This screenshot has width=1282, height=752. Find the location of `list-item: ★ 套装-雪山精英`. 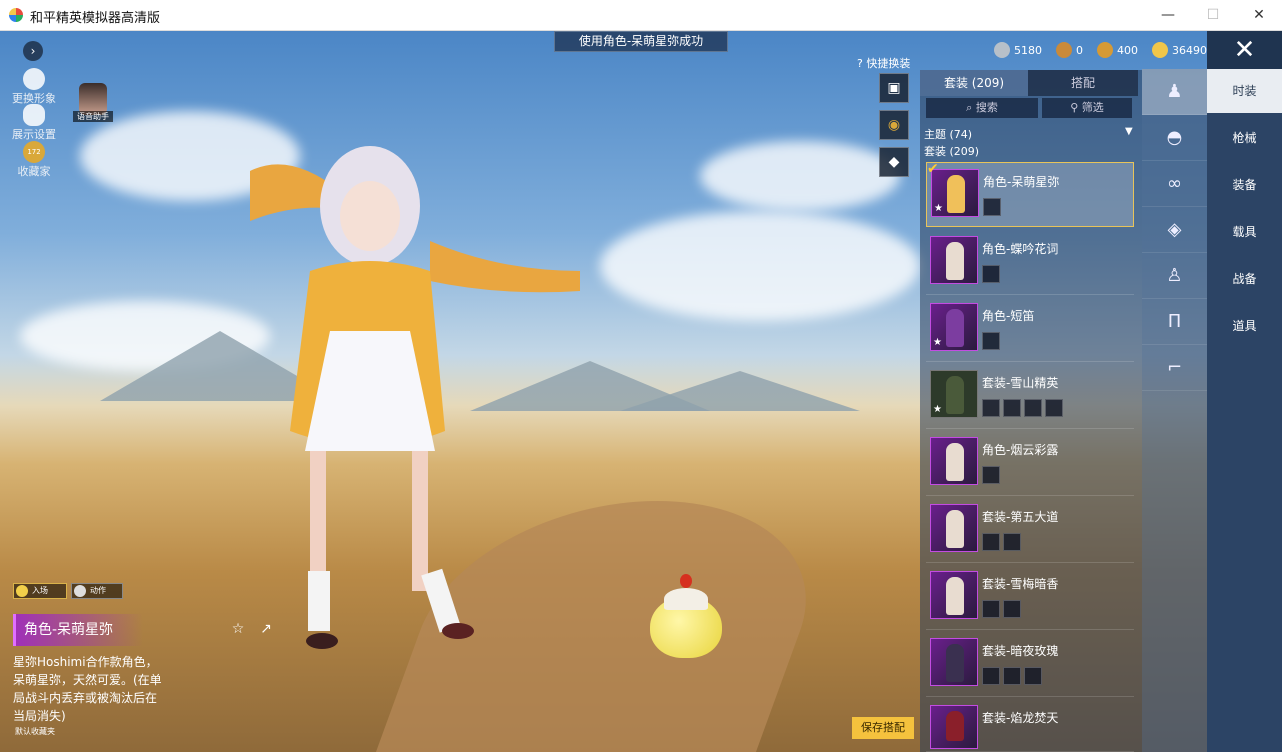

list-item: ★ 套装-雪山精英 is located at coordinates (1030, 396).